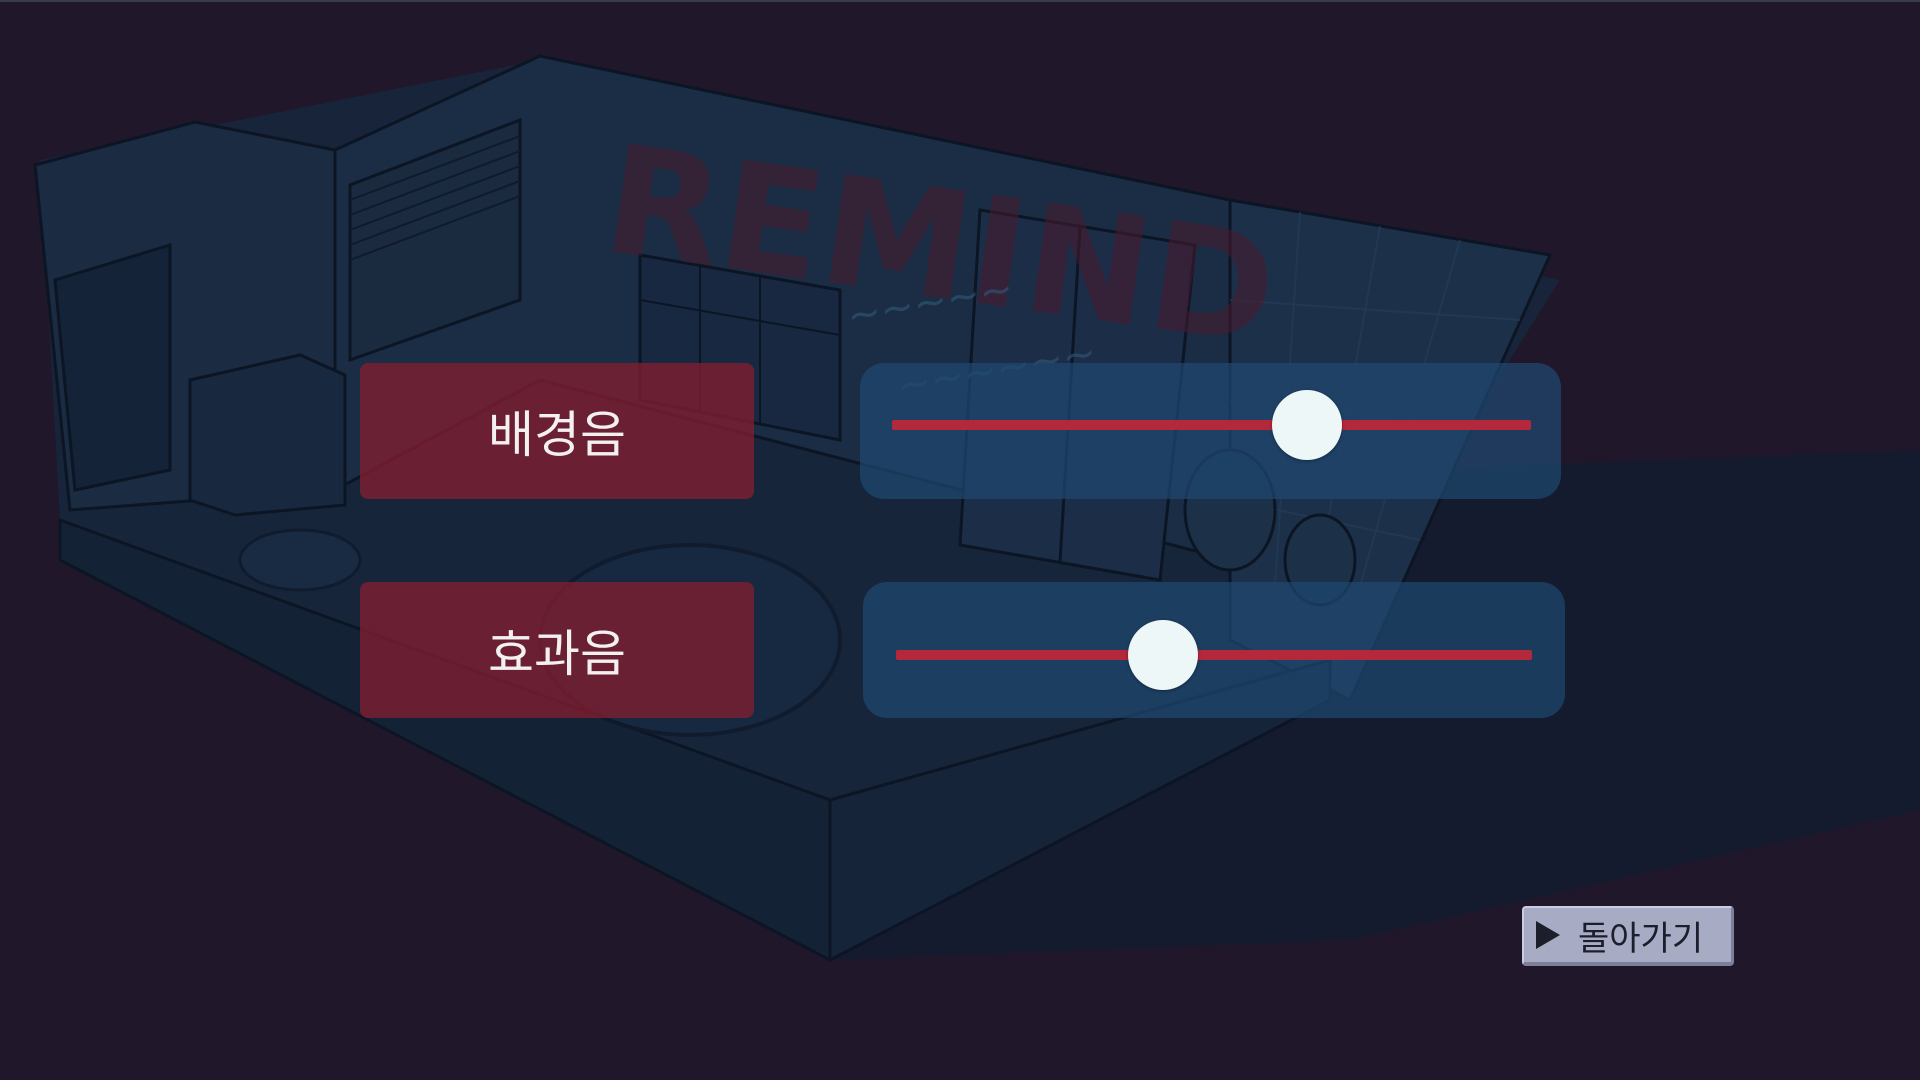  I want to click on sfx-slider-thumb, so click(1163, 655).